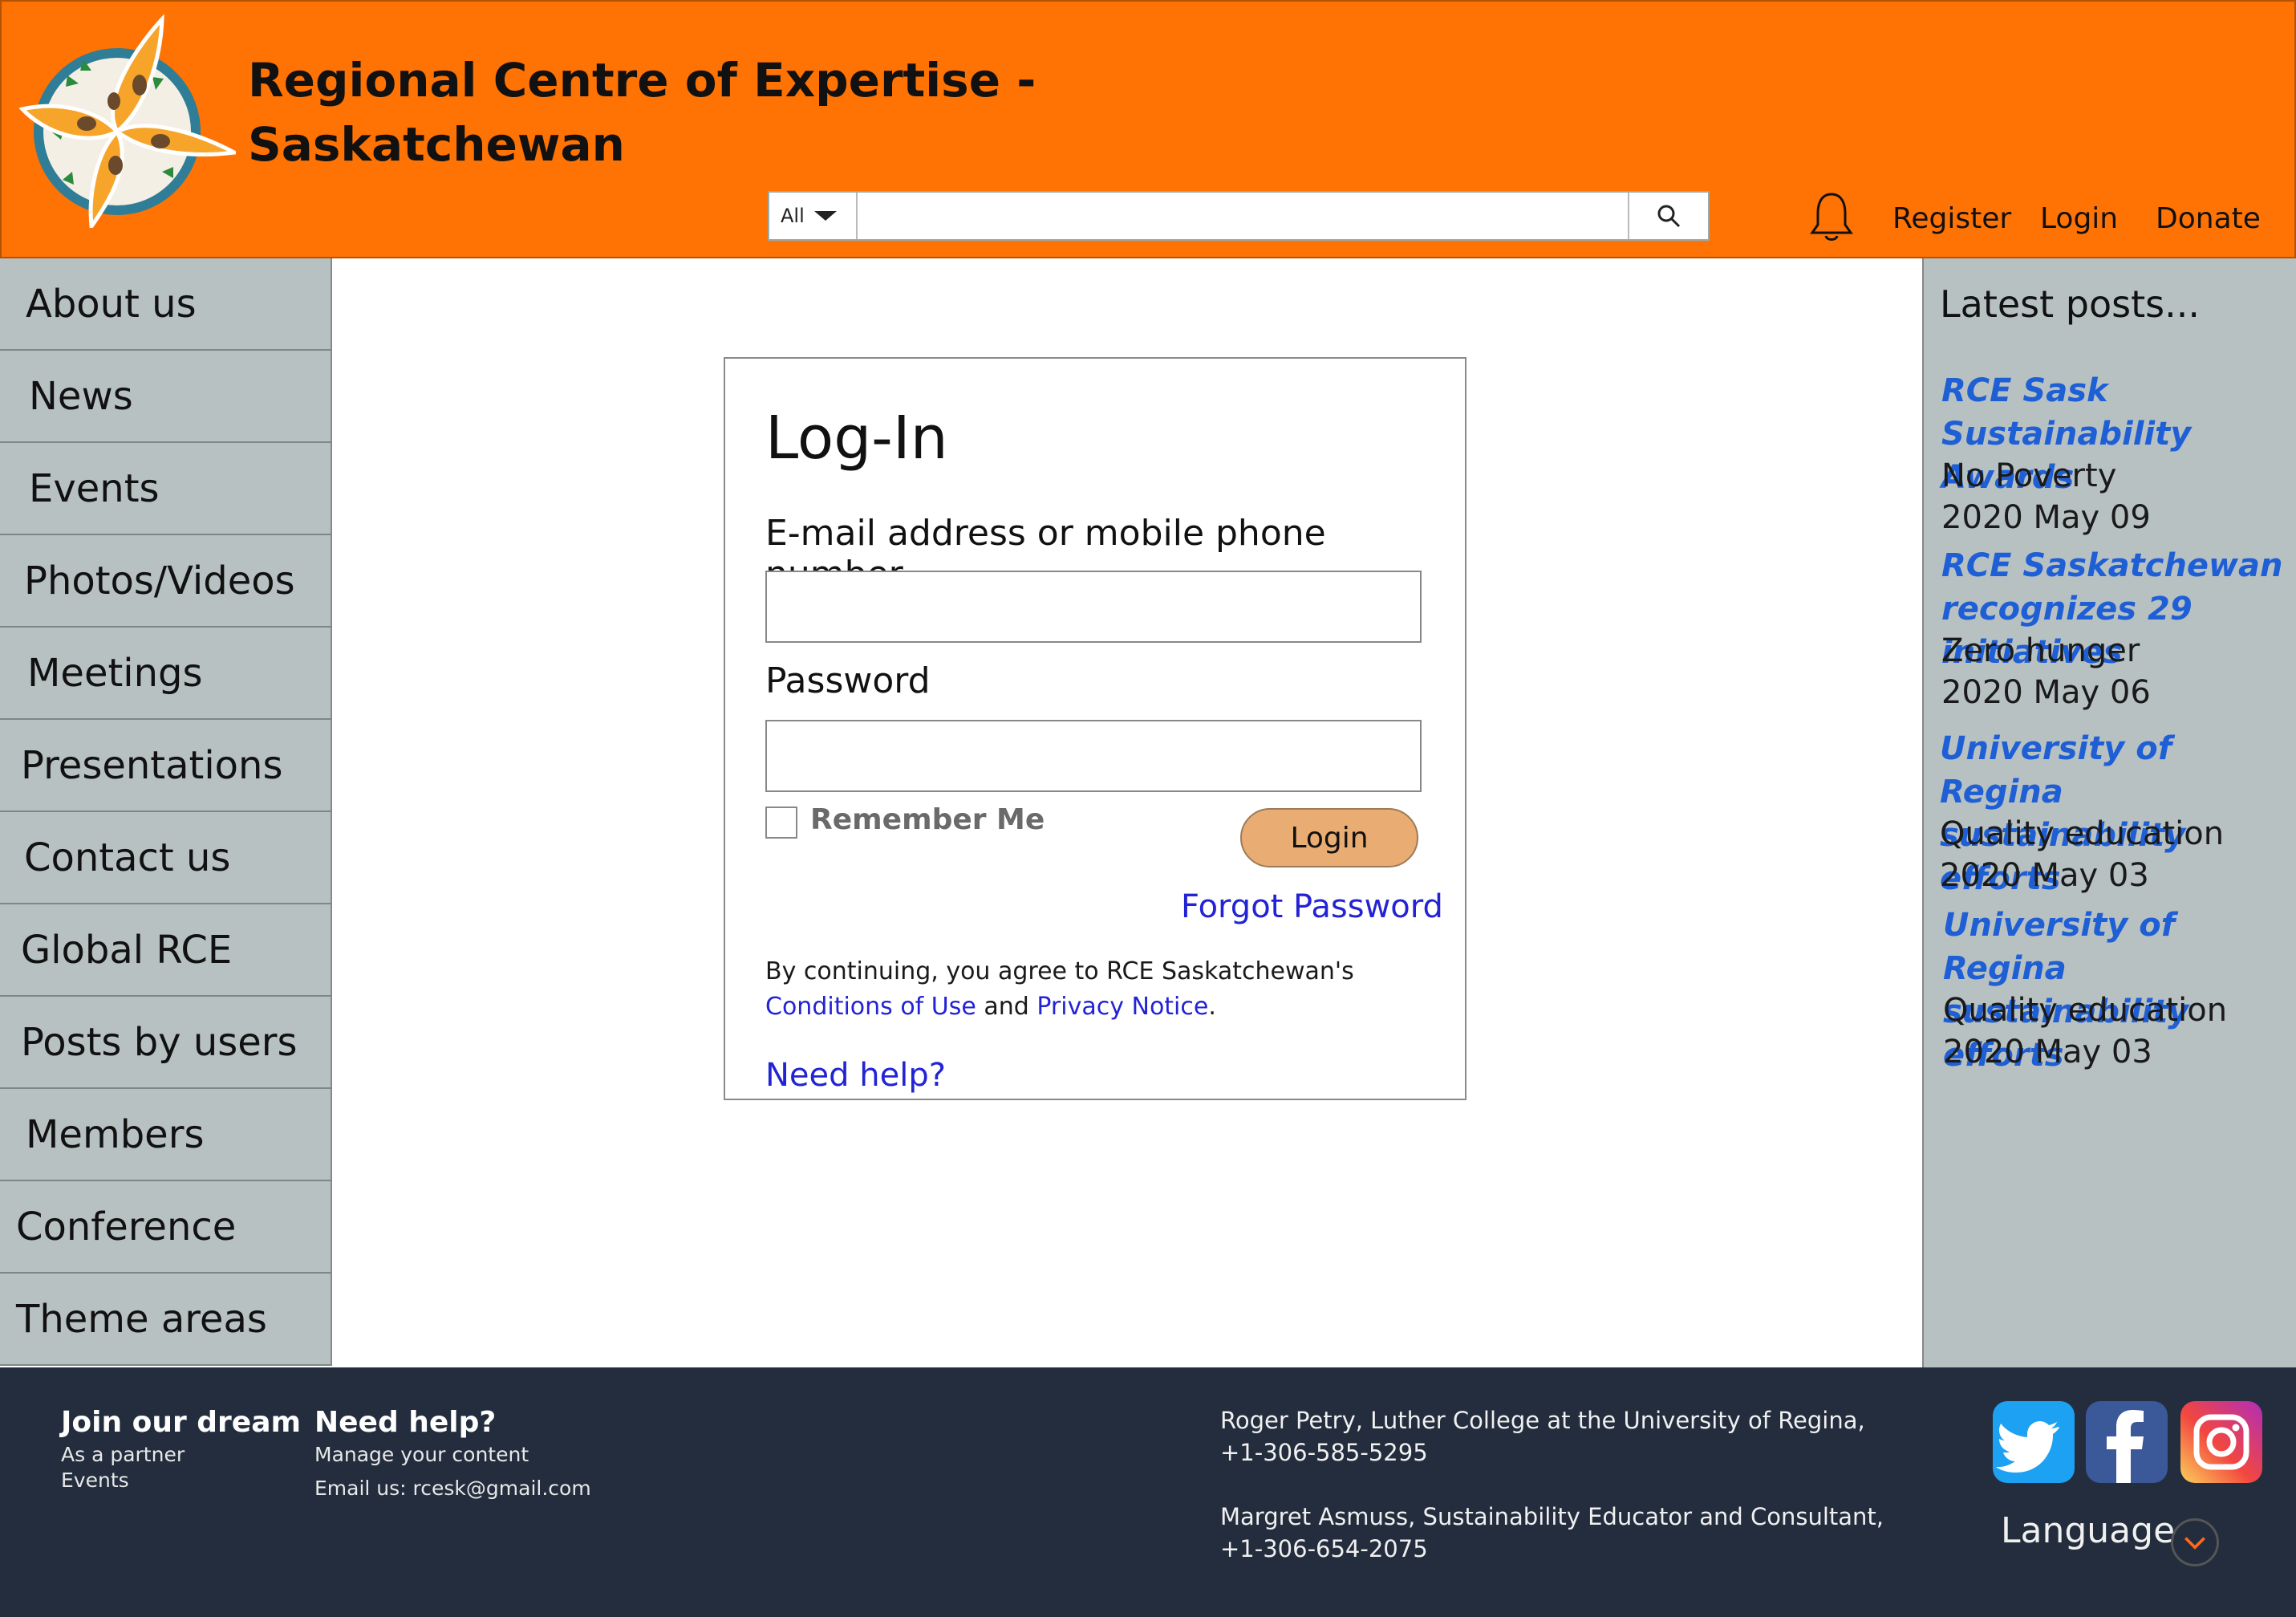 This screenshot has height=1617, width=2296. Describe the element at coordinates (405, 1422) in the screenshot. I see `help-heading: Need help?` at that location.